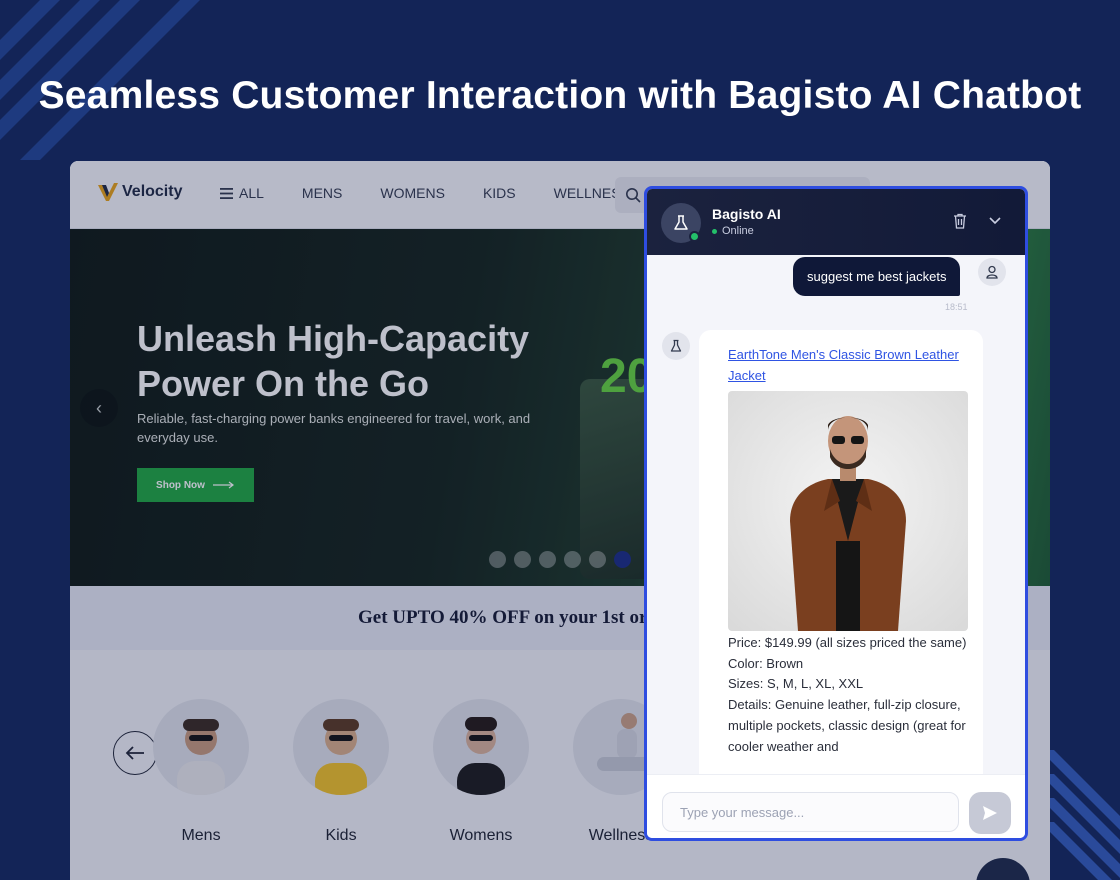  I want to click on clear-chat-button, so click(960, 223).